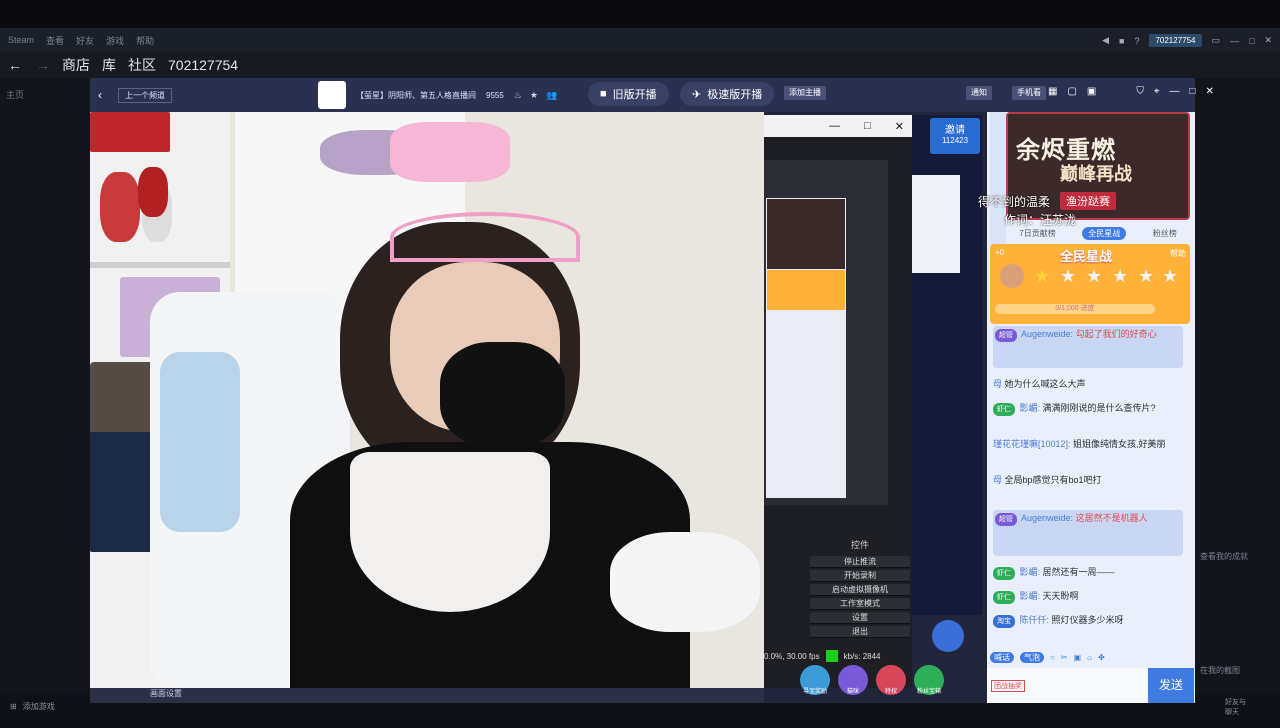  I want to click on chat-message: 母 她为什么喊这么大声, so click(1088, 384).